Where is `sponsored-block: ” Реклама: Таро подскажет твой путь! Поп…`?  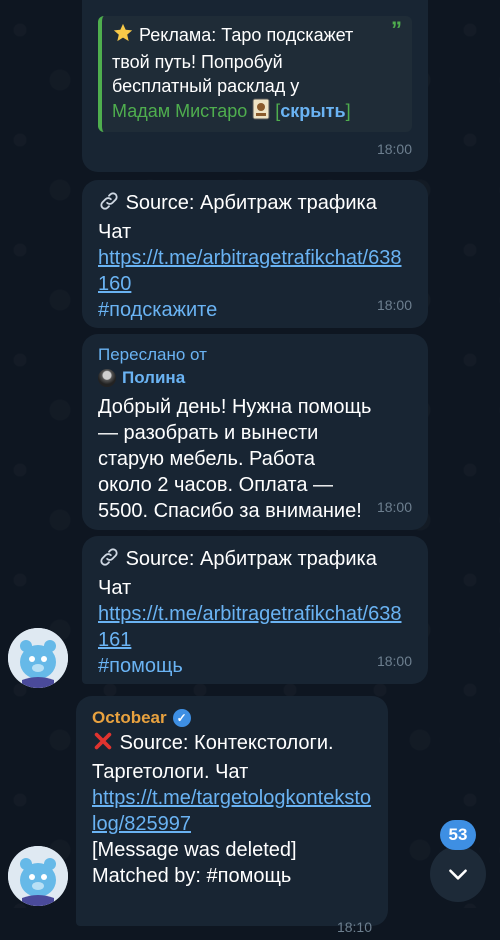 sponsored-block: ” Реклама: Таро подскажет твой путь! Поп… is located at coordinates (255, 74).